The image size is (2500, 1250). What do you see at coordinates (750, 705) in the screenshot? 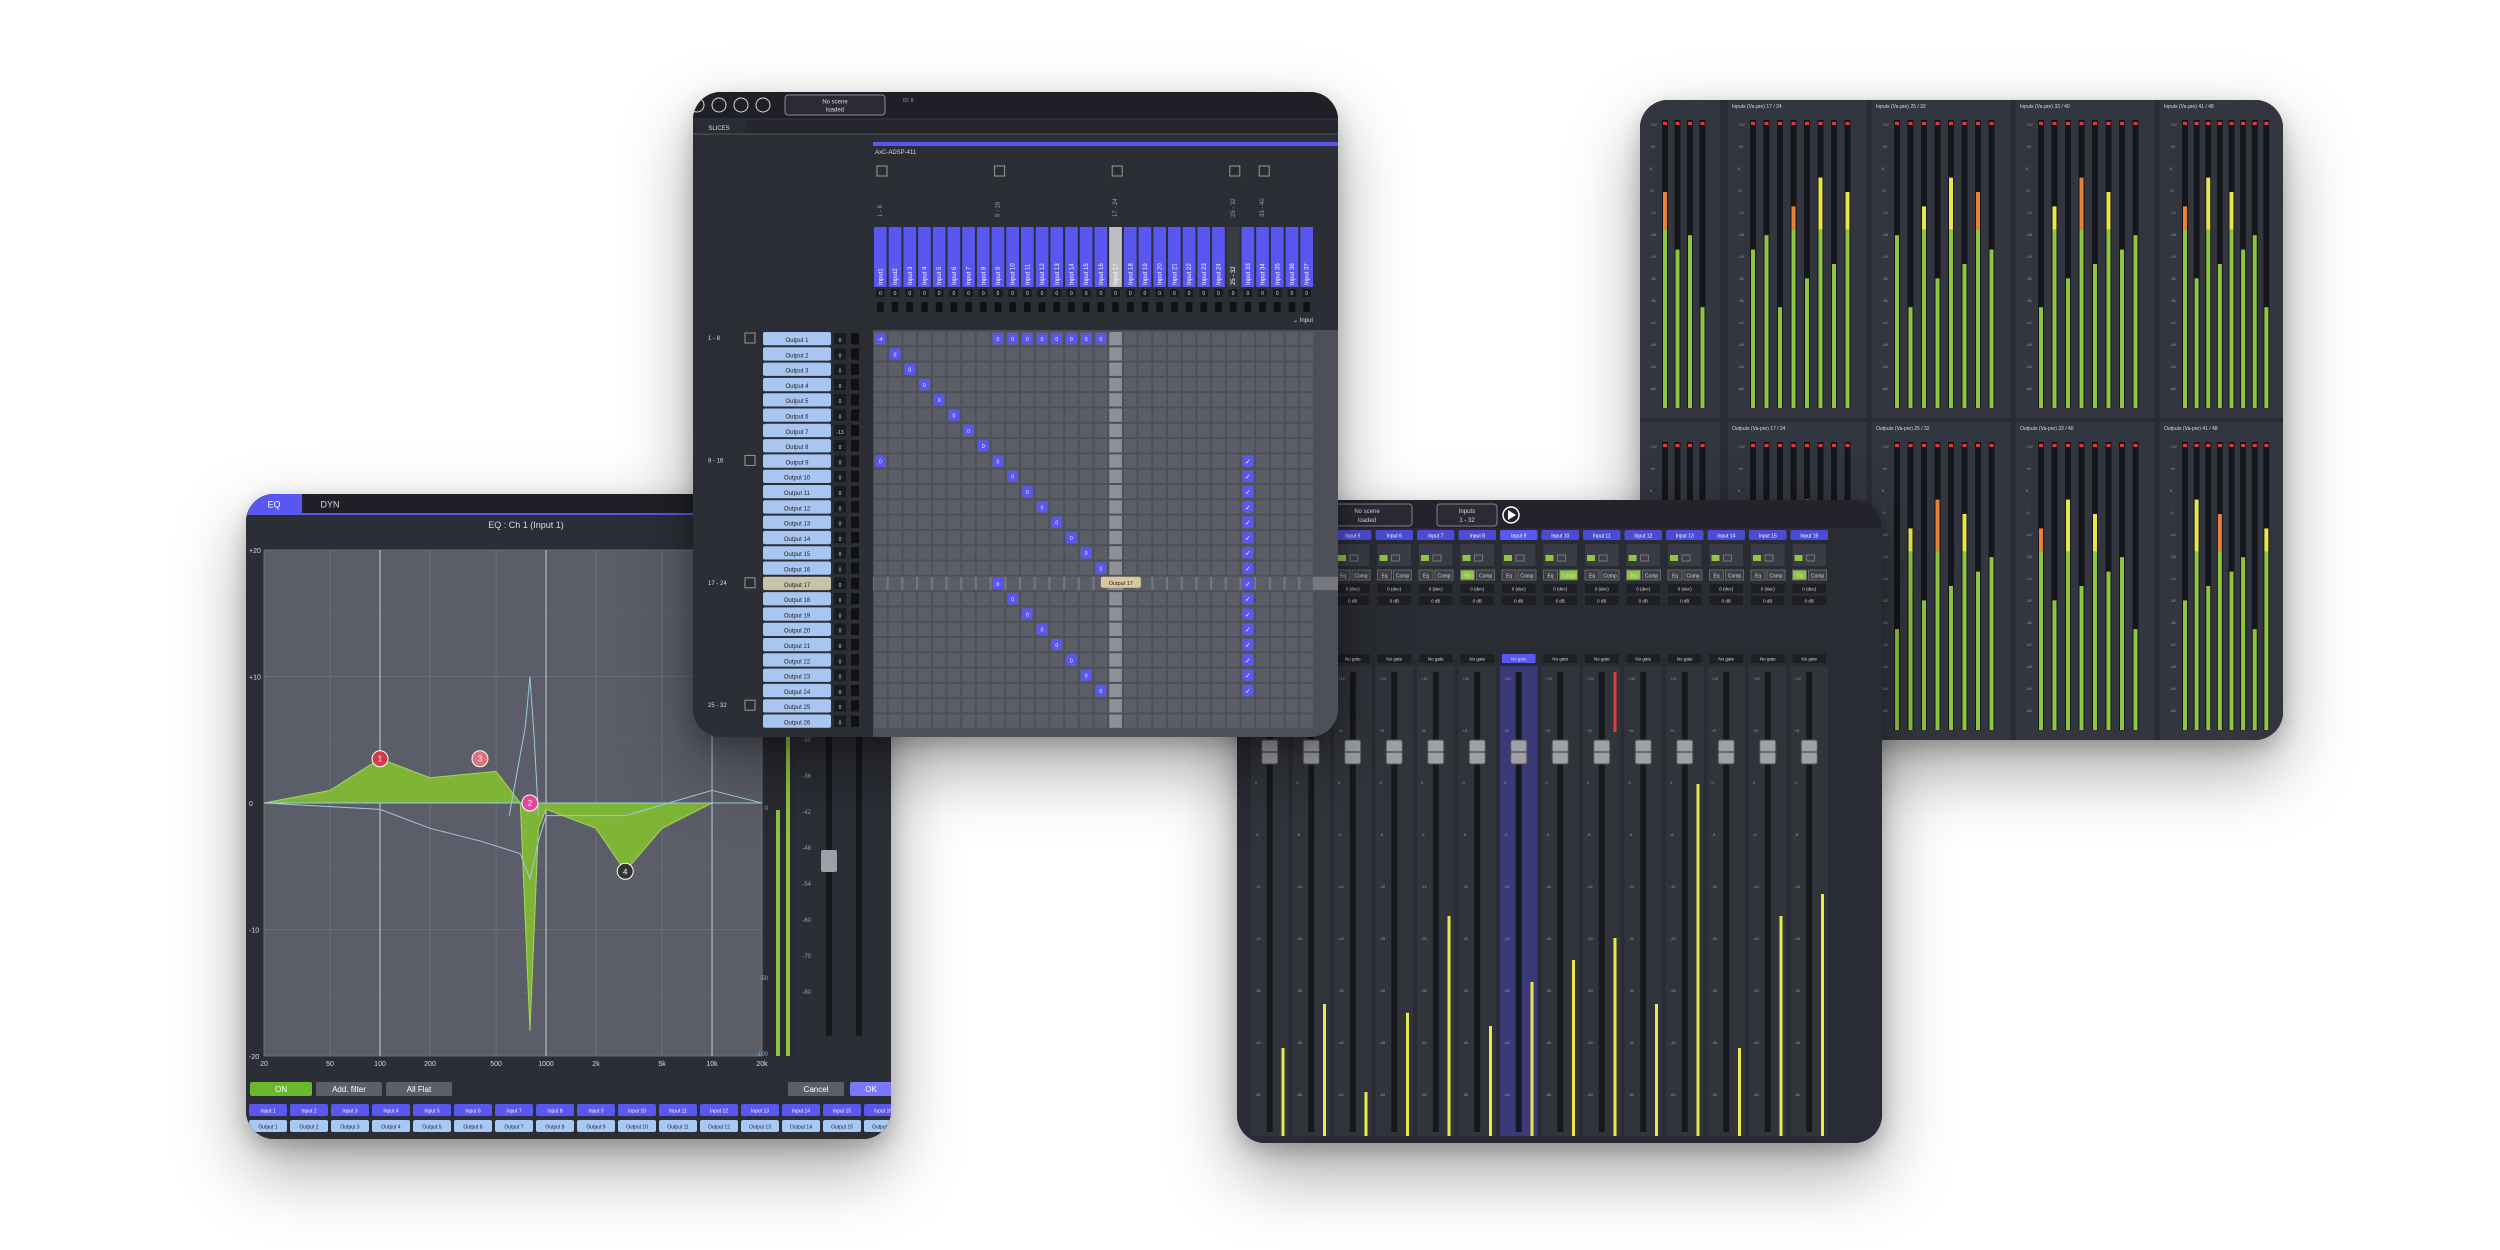
I see `row-group-collapse` at bounding box center [750, 705].